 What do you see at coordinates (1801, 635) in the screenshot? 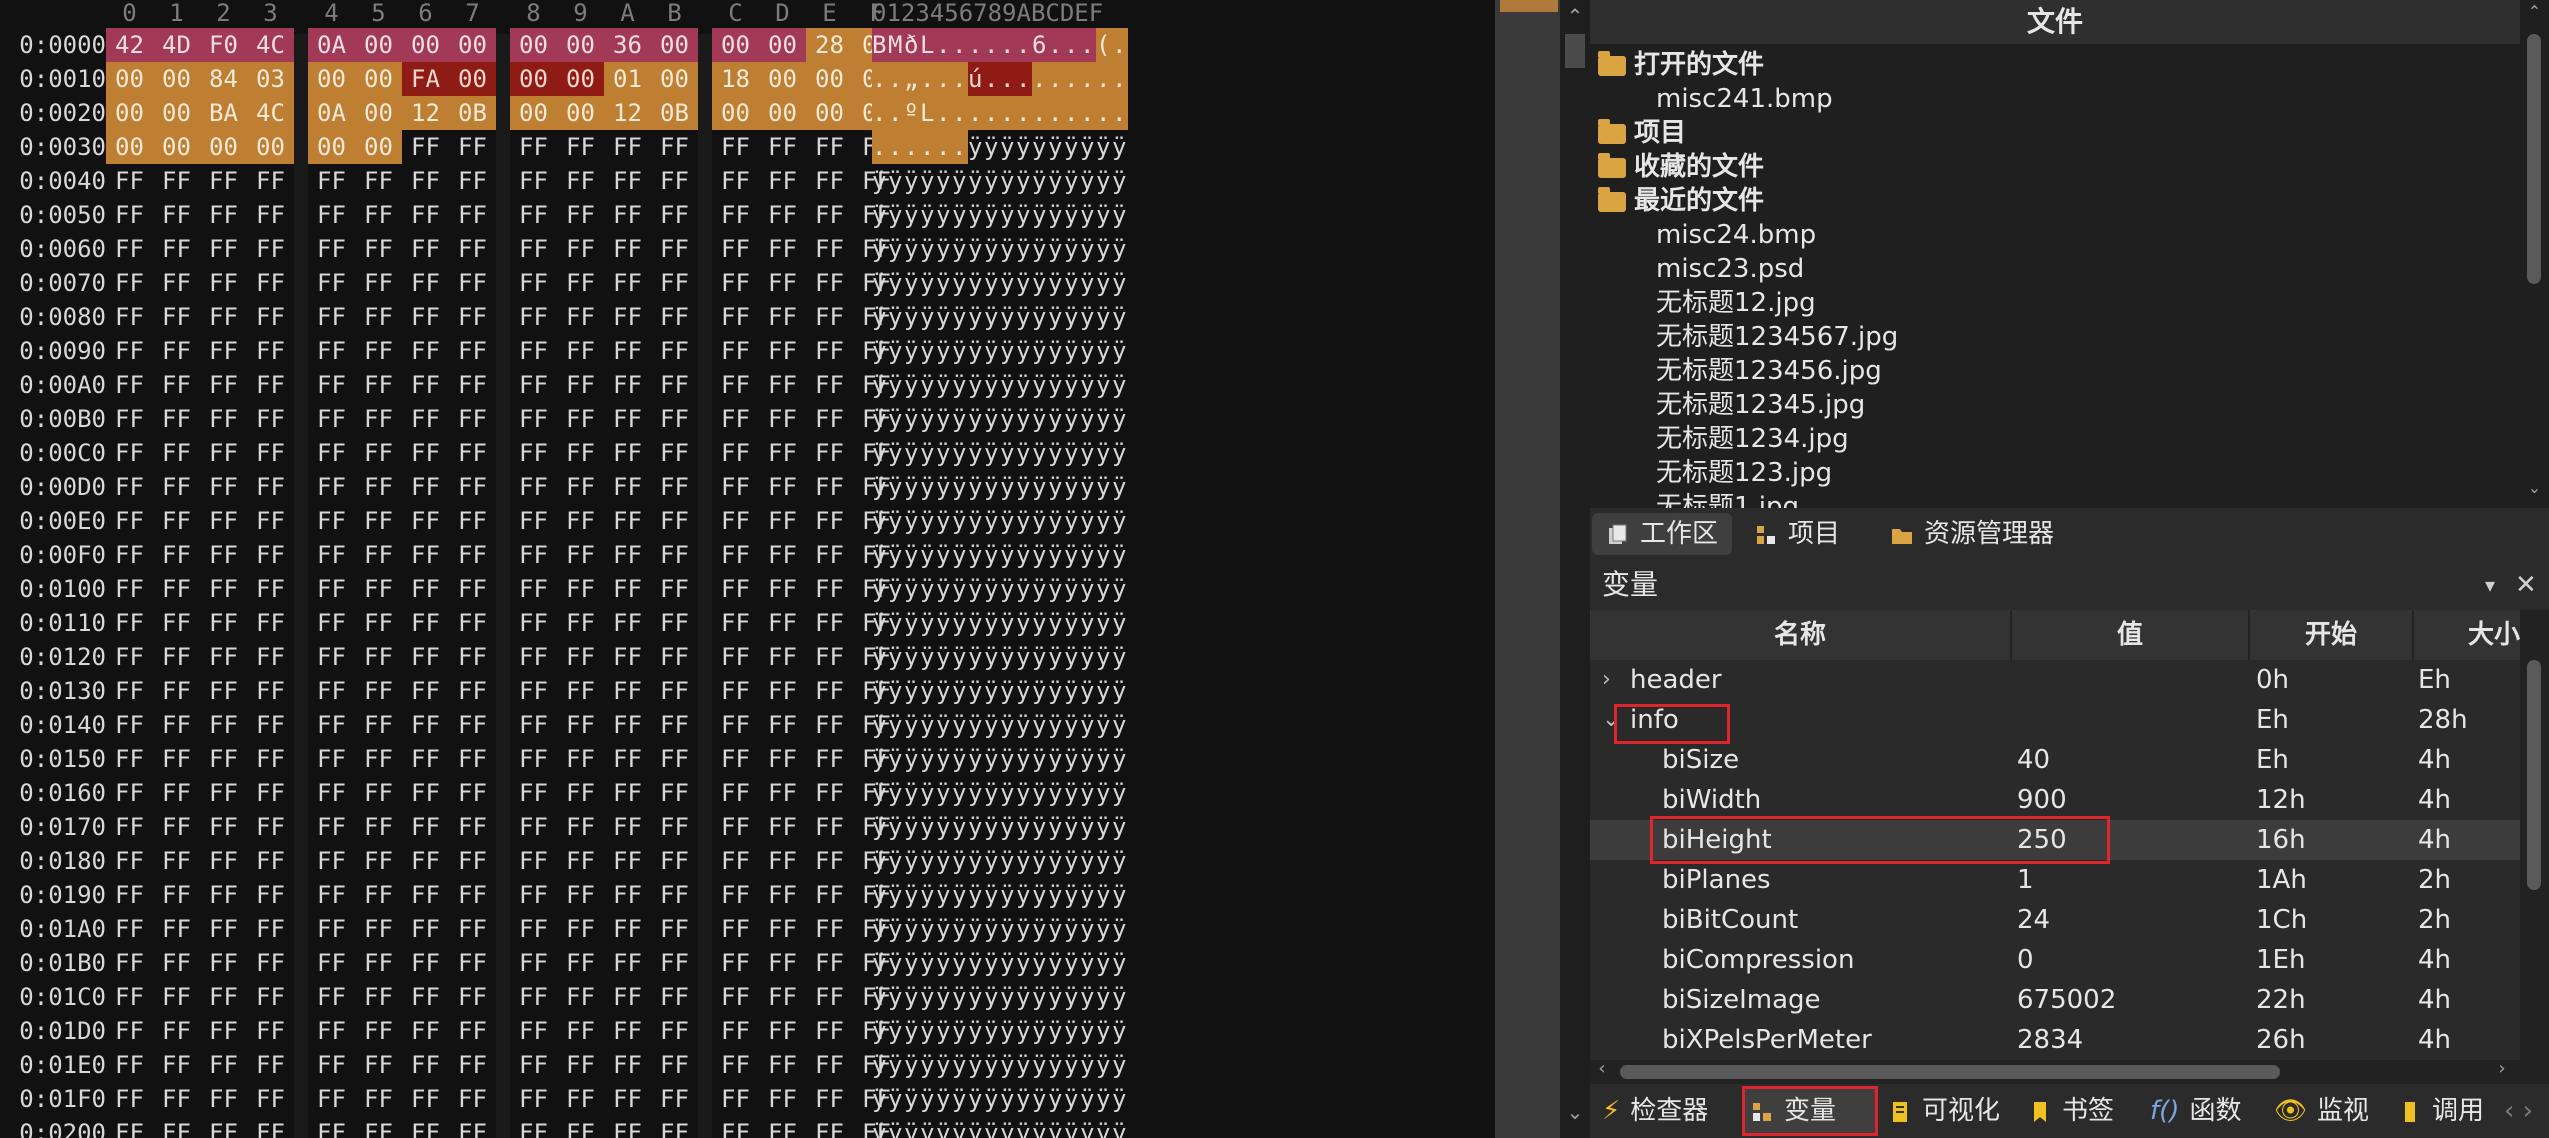
I see `column-header-name: 名称` at bounding box center [1801, 635].